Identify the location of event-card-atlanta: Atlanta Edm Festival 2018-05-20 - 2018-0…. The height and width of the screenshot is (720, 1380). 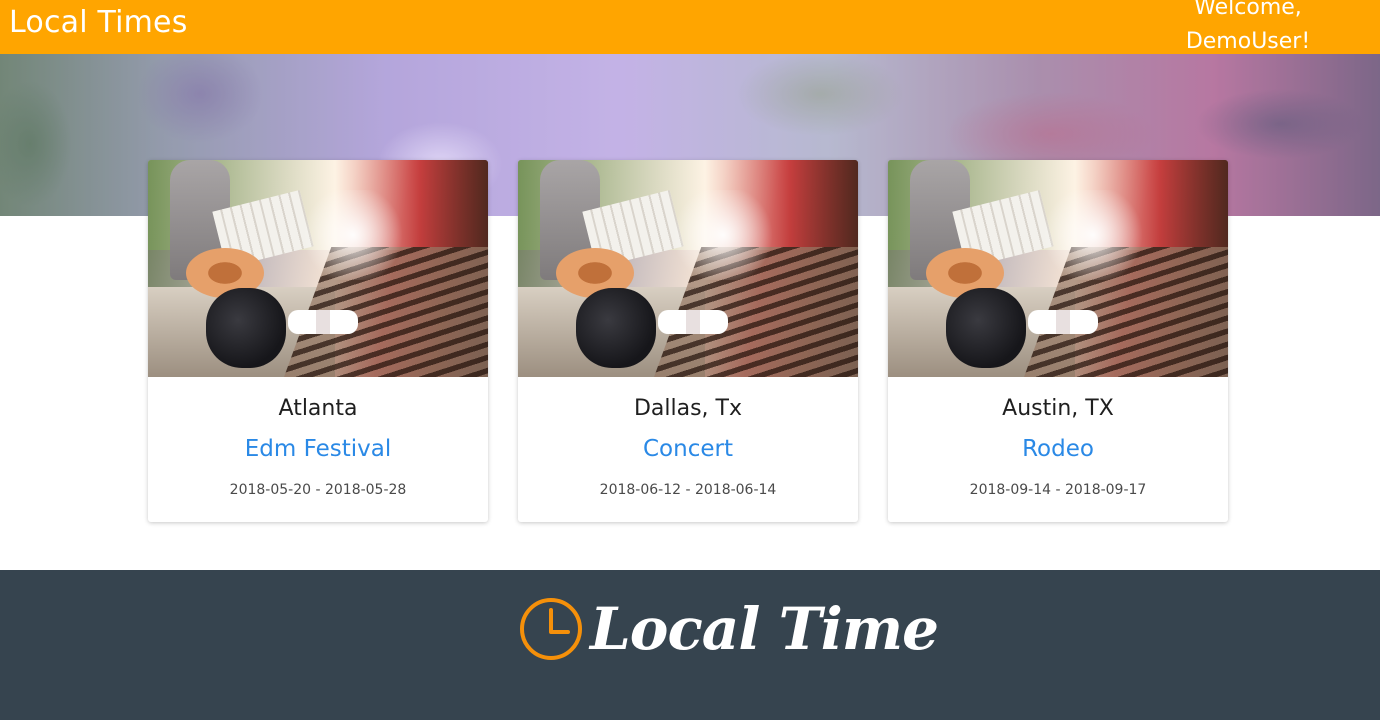
(318, 341).